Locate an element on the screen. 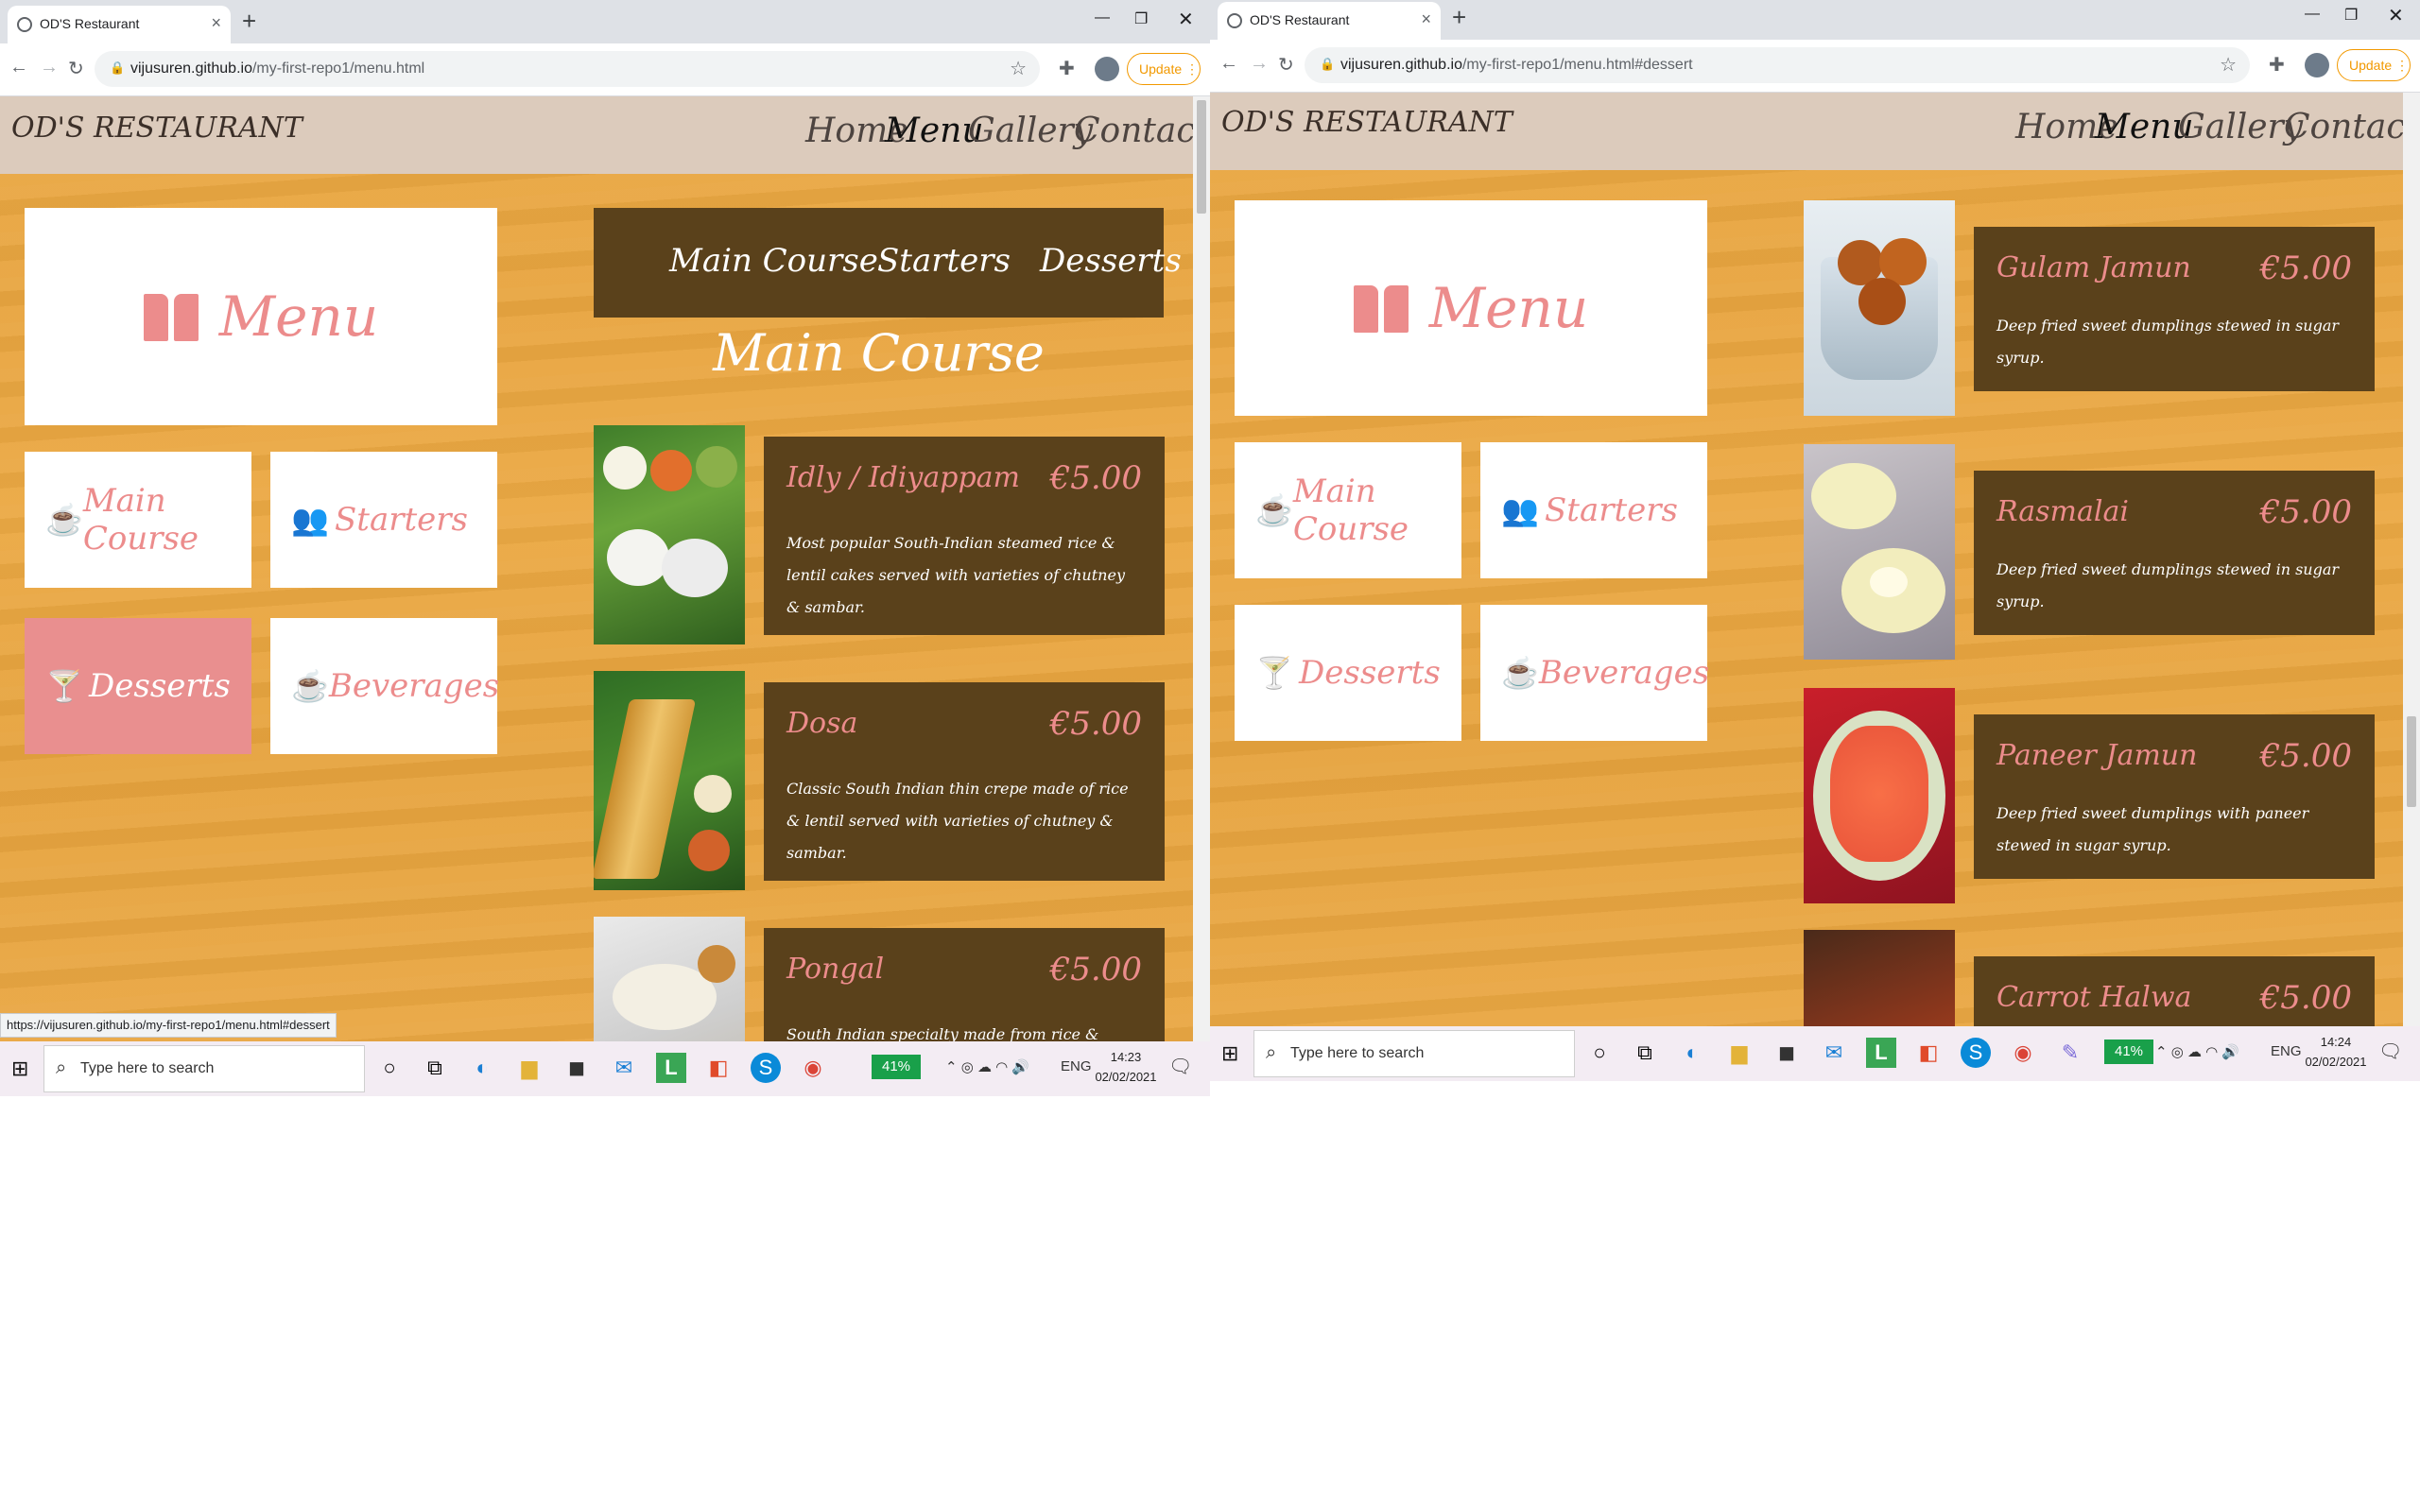 This screenshot has height=1512, width=2420. section-tab-main-course: Main Course is located at coordinates (774, 261).